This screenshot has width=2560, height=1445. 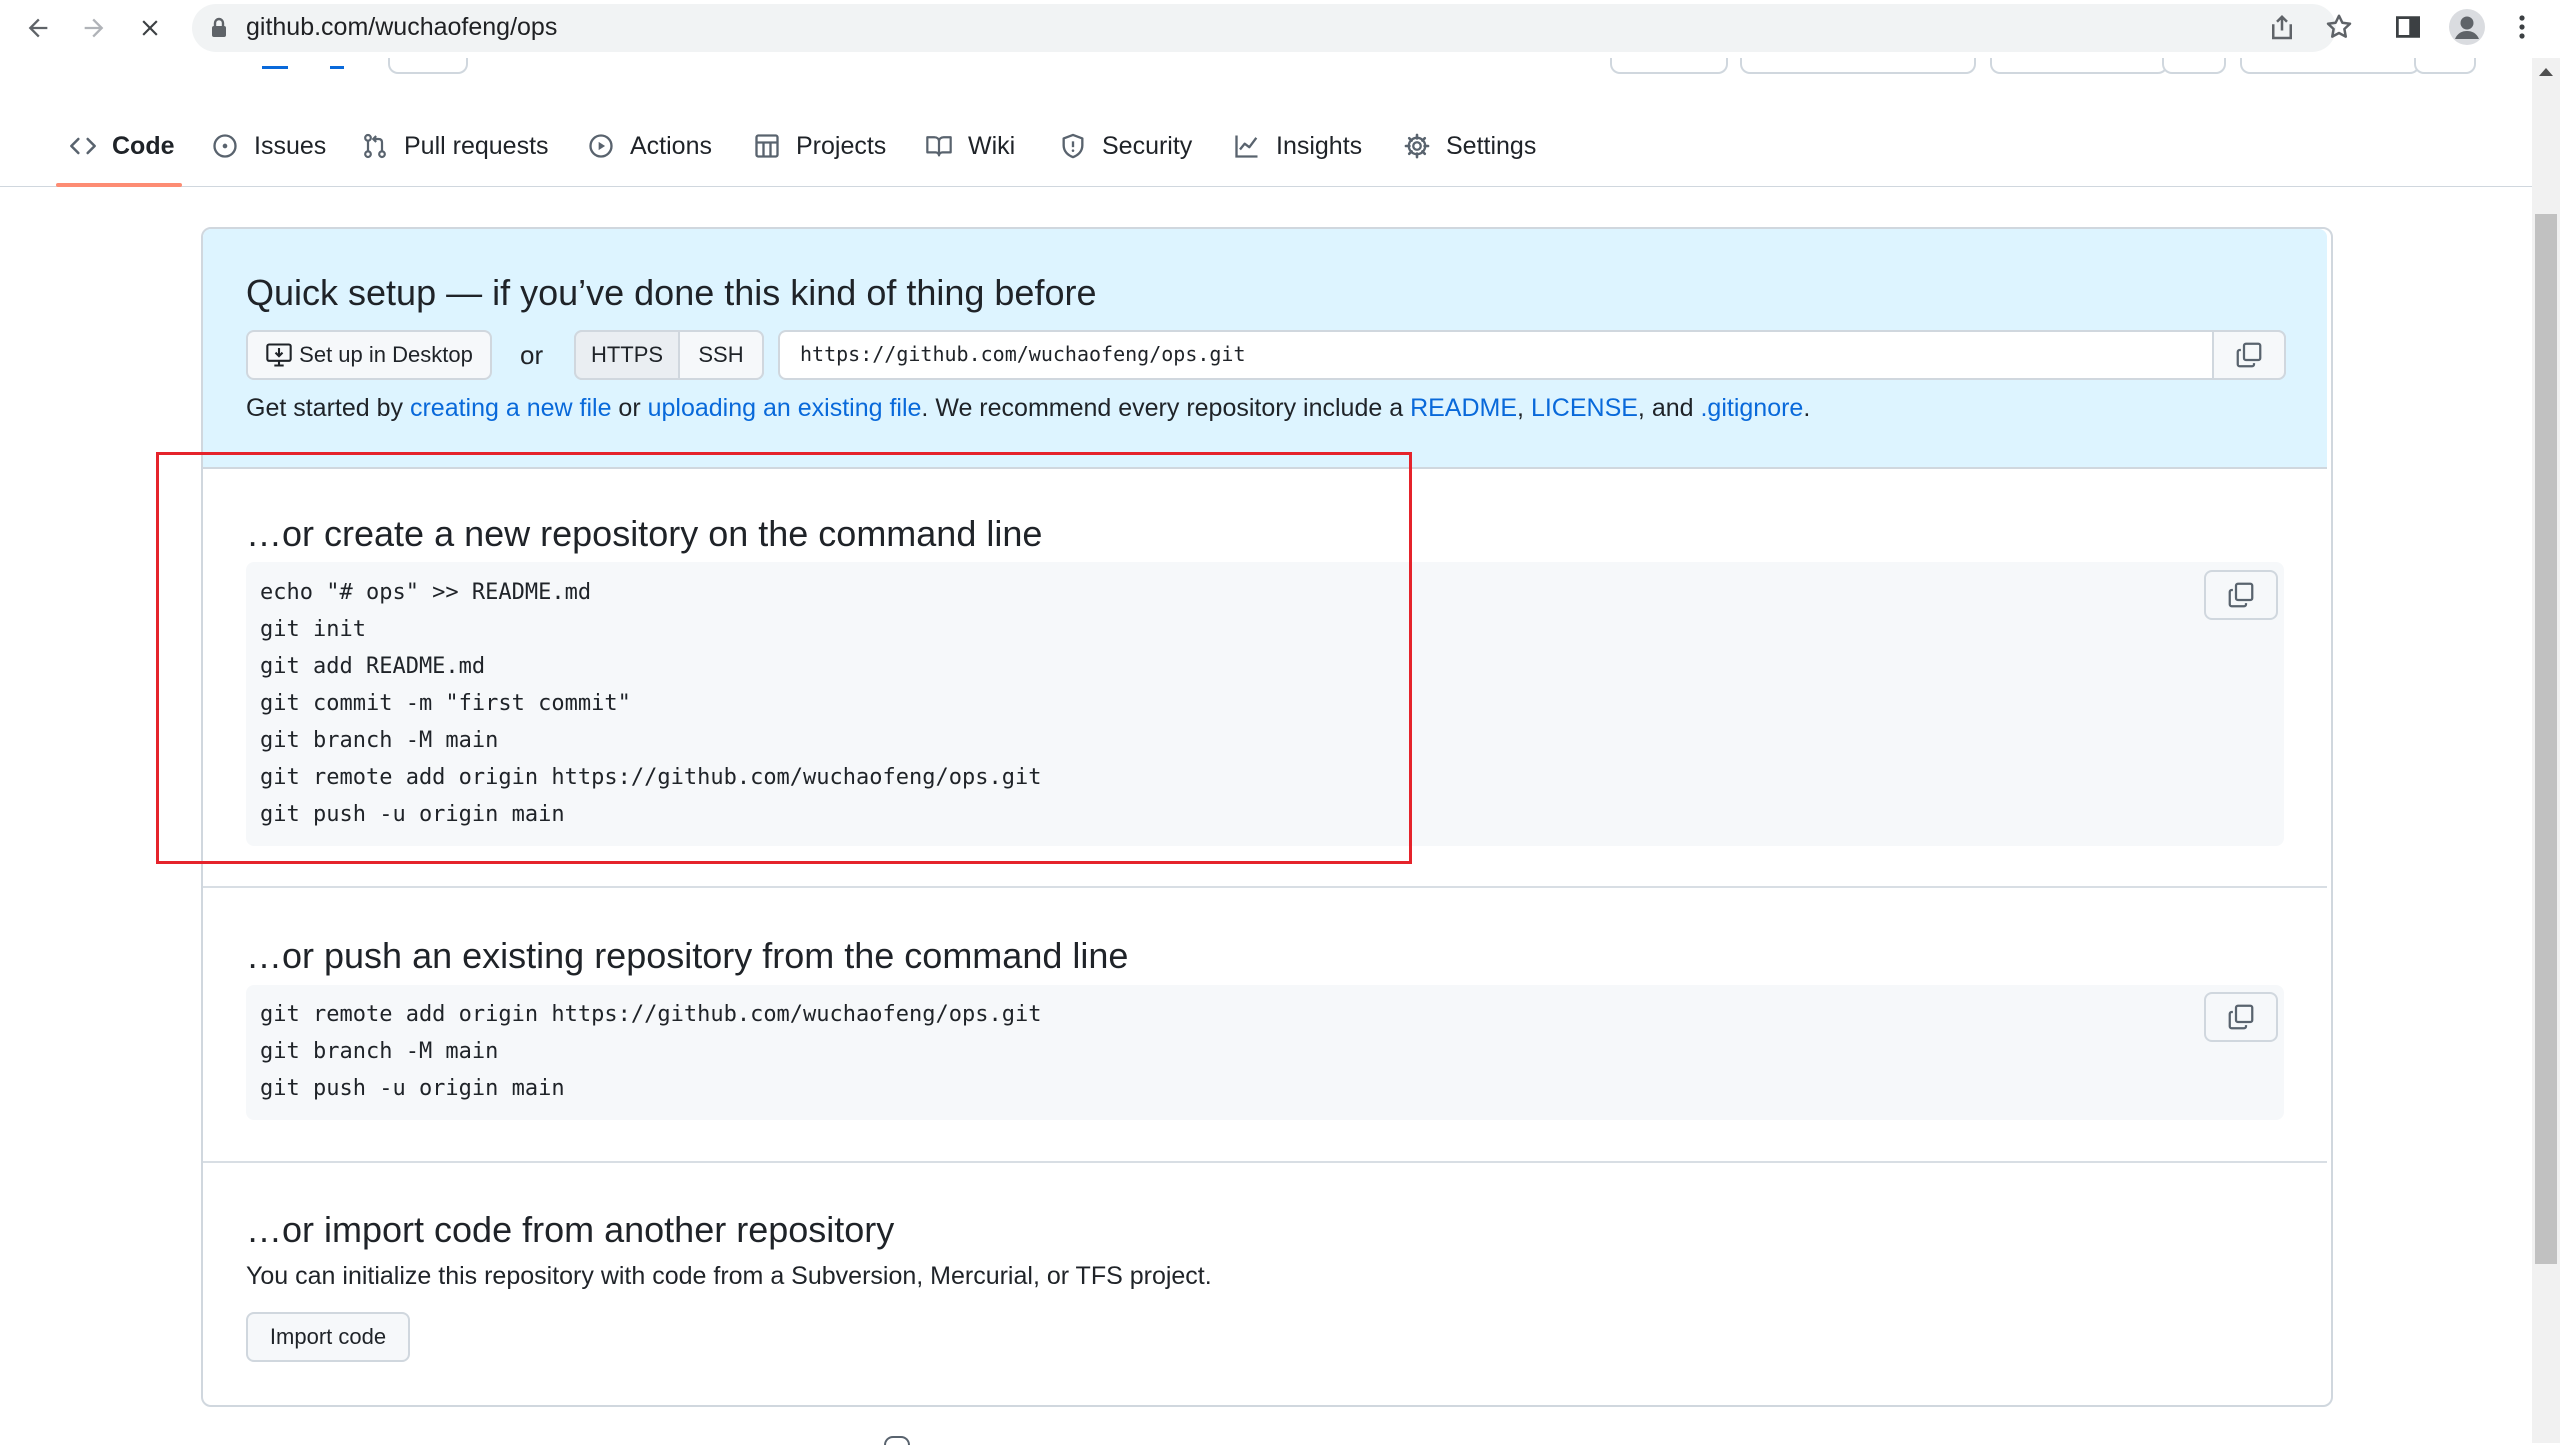 I want to click on shield-icon, so click(x=1073, y=146).